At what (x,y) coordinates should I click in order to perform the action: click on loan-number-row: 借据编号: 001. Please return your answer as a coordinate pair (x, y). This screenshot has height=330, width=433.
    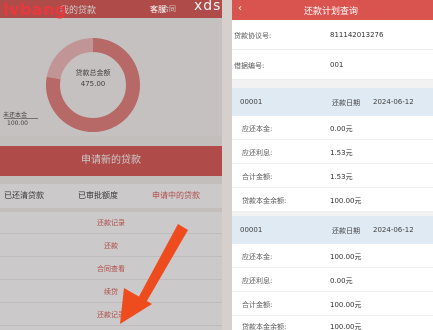
    Looking at the image, I should click on (332, 65).